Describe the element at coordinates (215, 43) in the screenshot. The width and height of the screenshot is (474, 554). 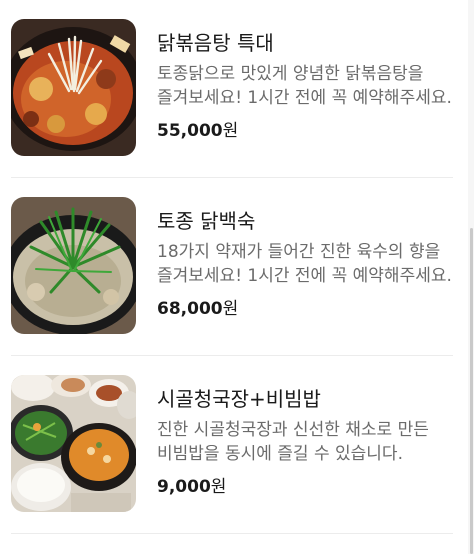
I see `menu-item-title: 닭볶음탕 특대` at that location.